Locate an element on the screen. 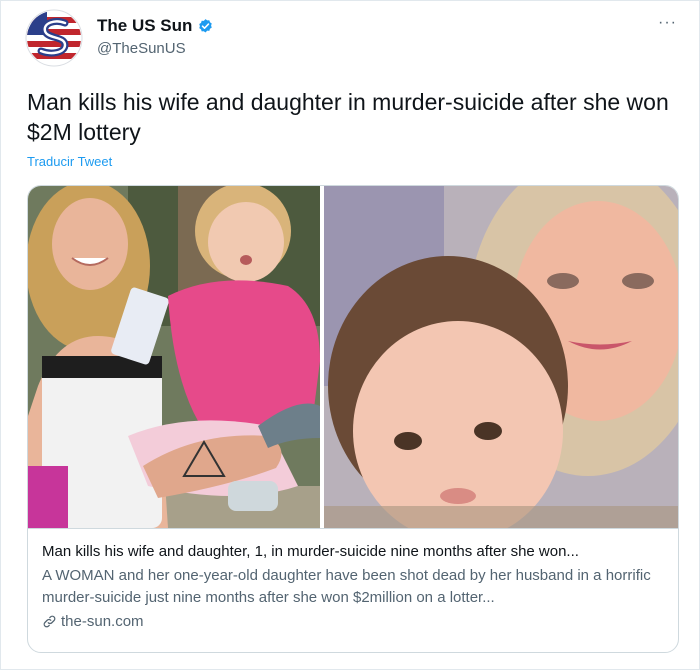 The image size is (700, 670). account-name-text: The US Sun is located at coordinates (144, 26).